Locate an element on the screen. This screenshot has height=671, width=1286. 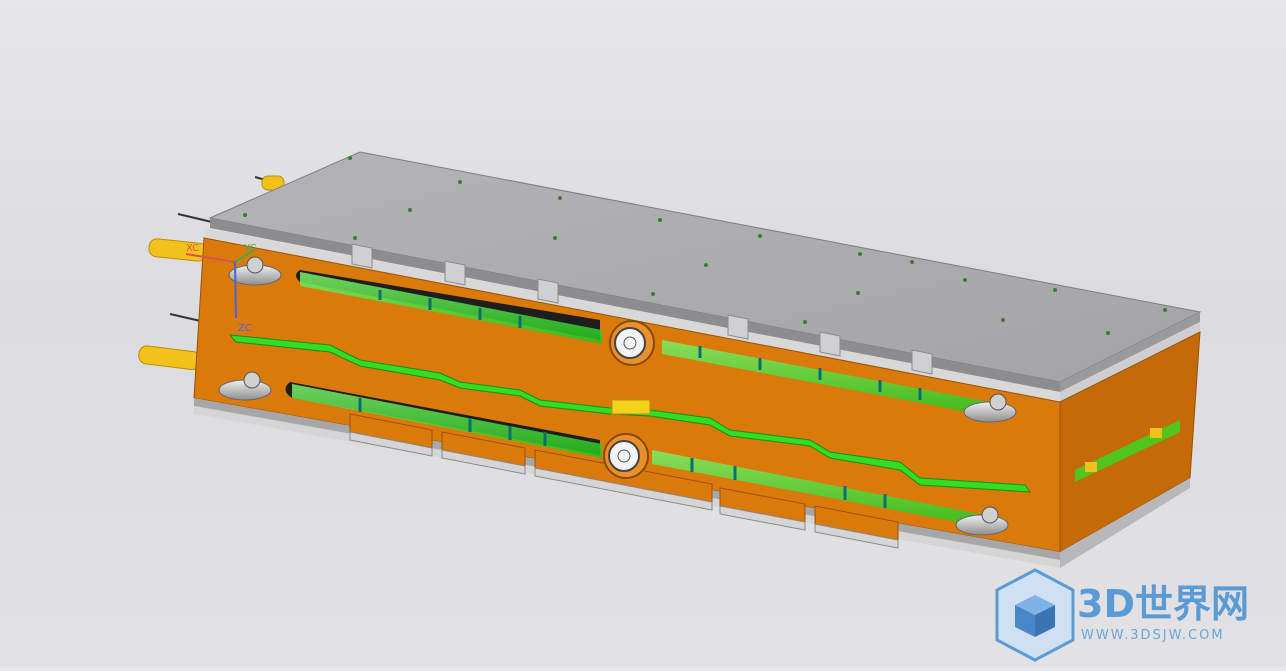
watermark: 3D世界网 WWW.3DSJW.COM is located at coordinates (1135, 615).